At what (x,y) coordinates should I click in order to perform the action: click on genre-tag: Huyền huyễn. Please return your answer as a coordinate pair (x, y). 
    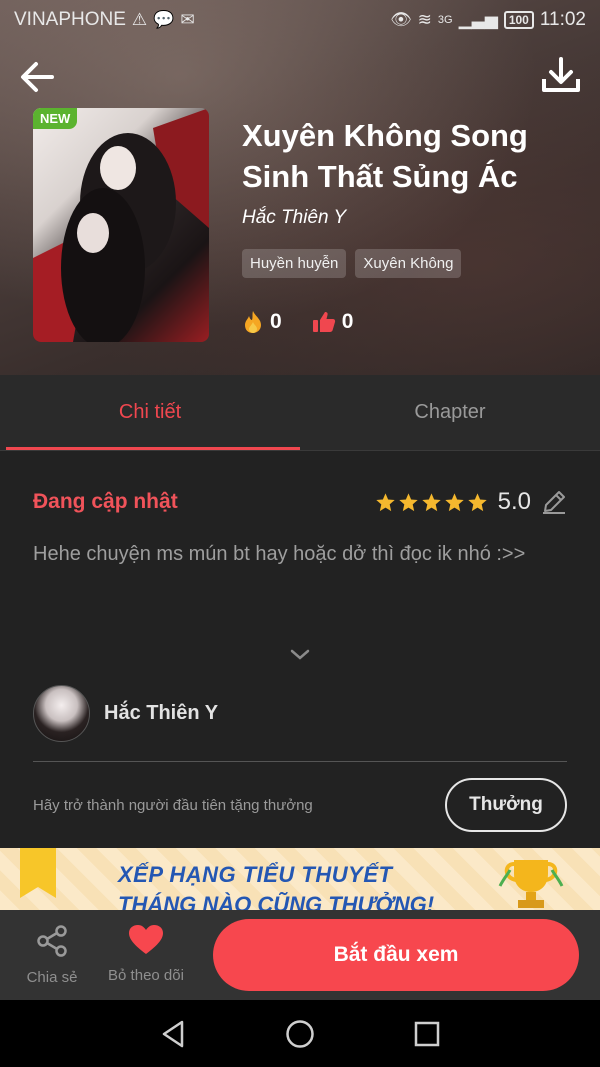
    Looking at the image, I should click on (294, 263).